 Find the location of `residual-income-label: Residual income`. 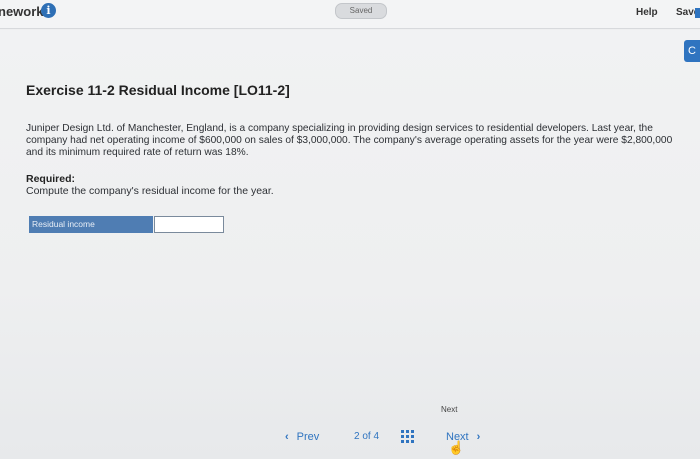

residual-income-label: Residual income is located at coordinates (91, 224).